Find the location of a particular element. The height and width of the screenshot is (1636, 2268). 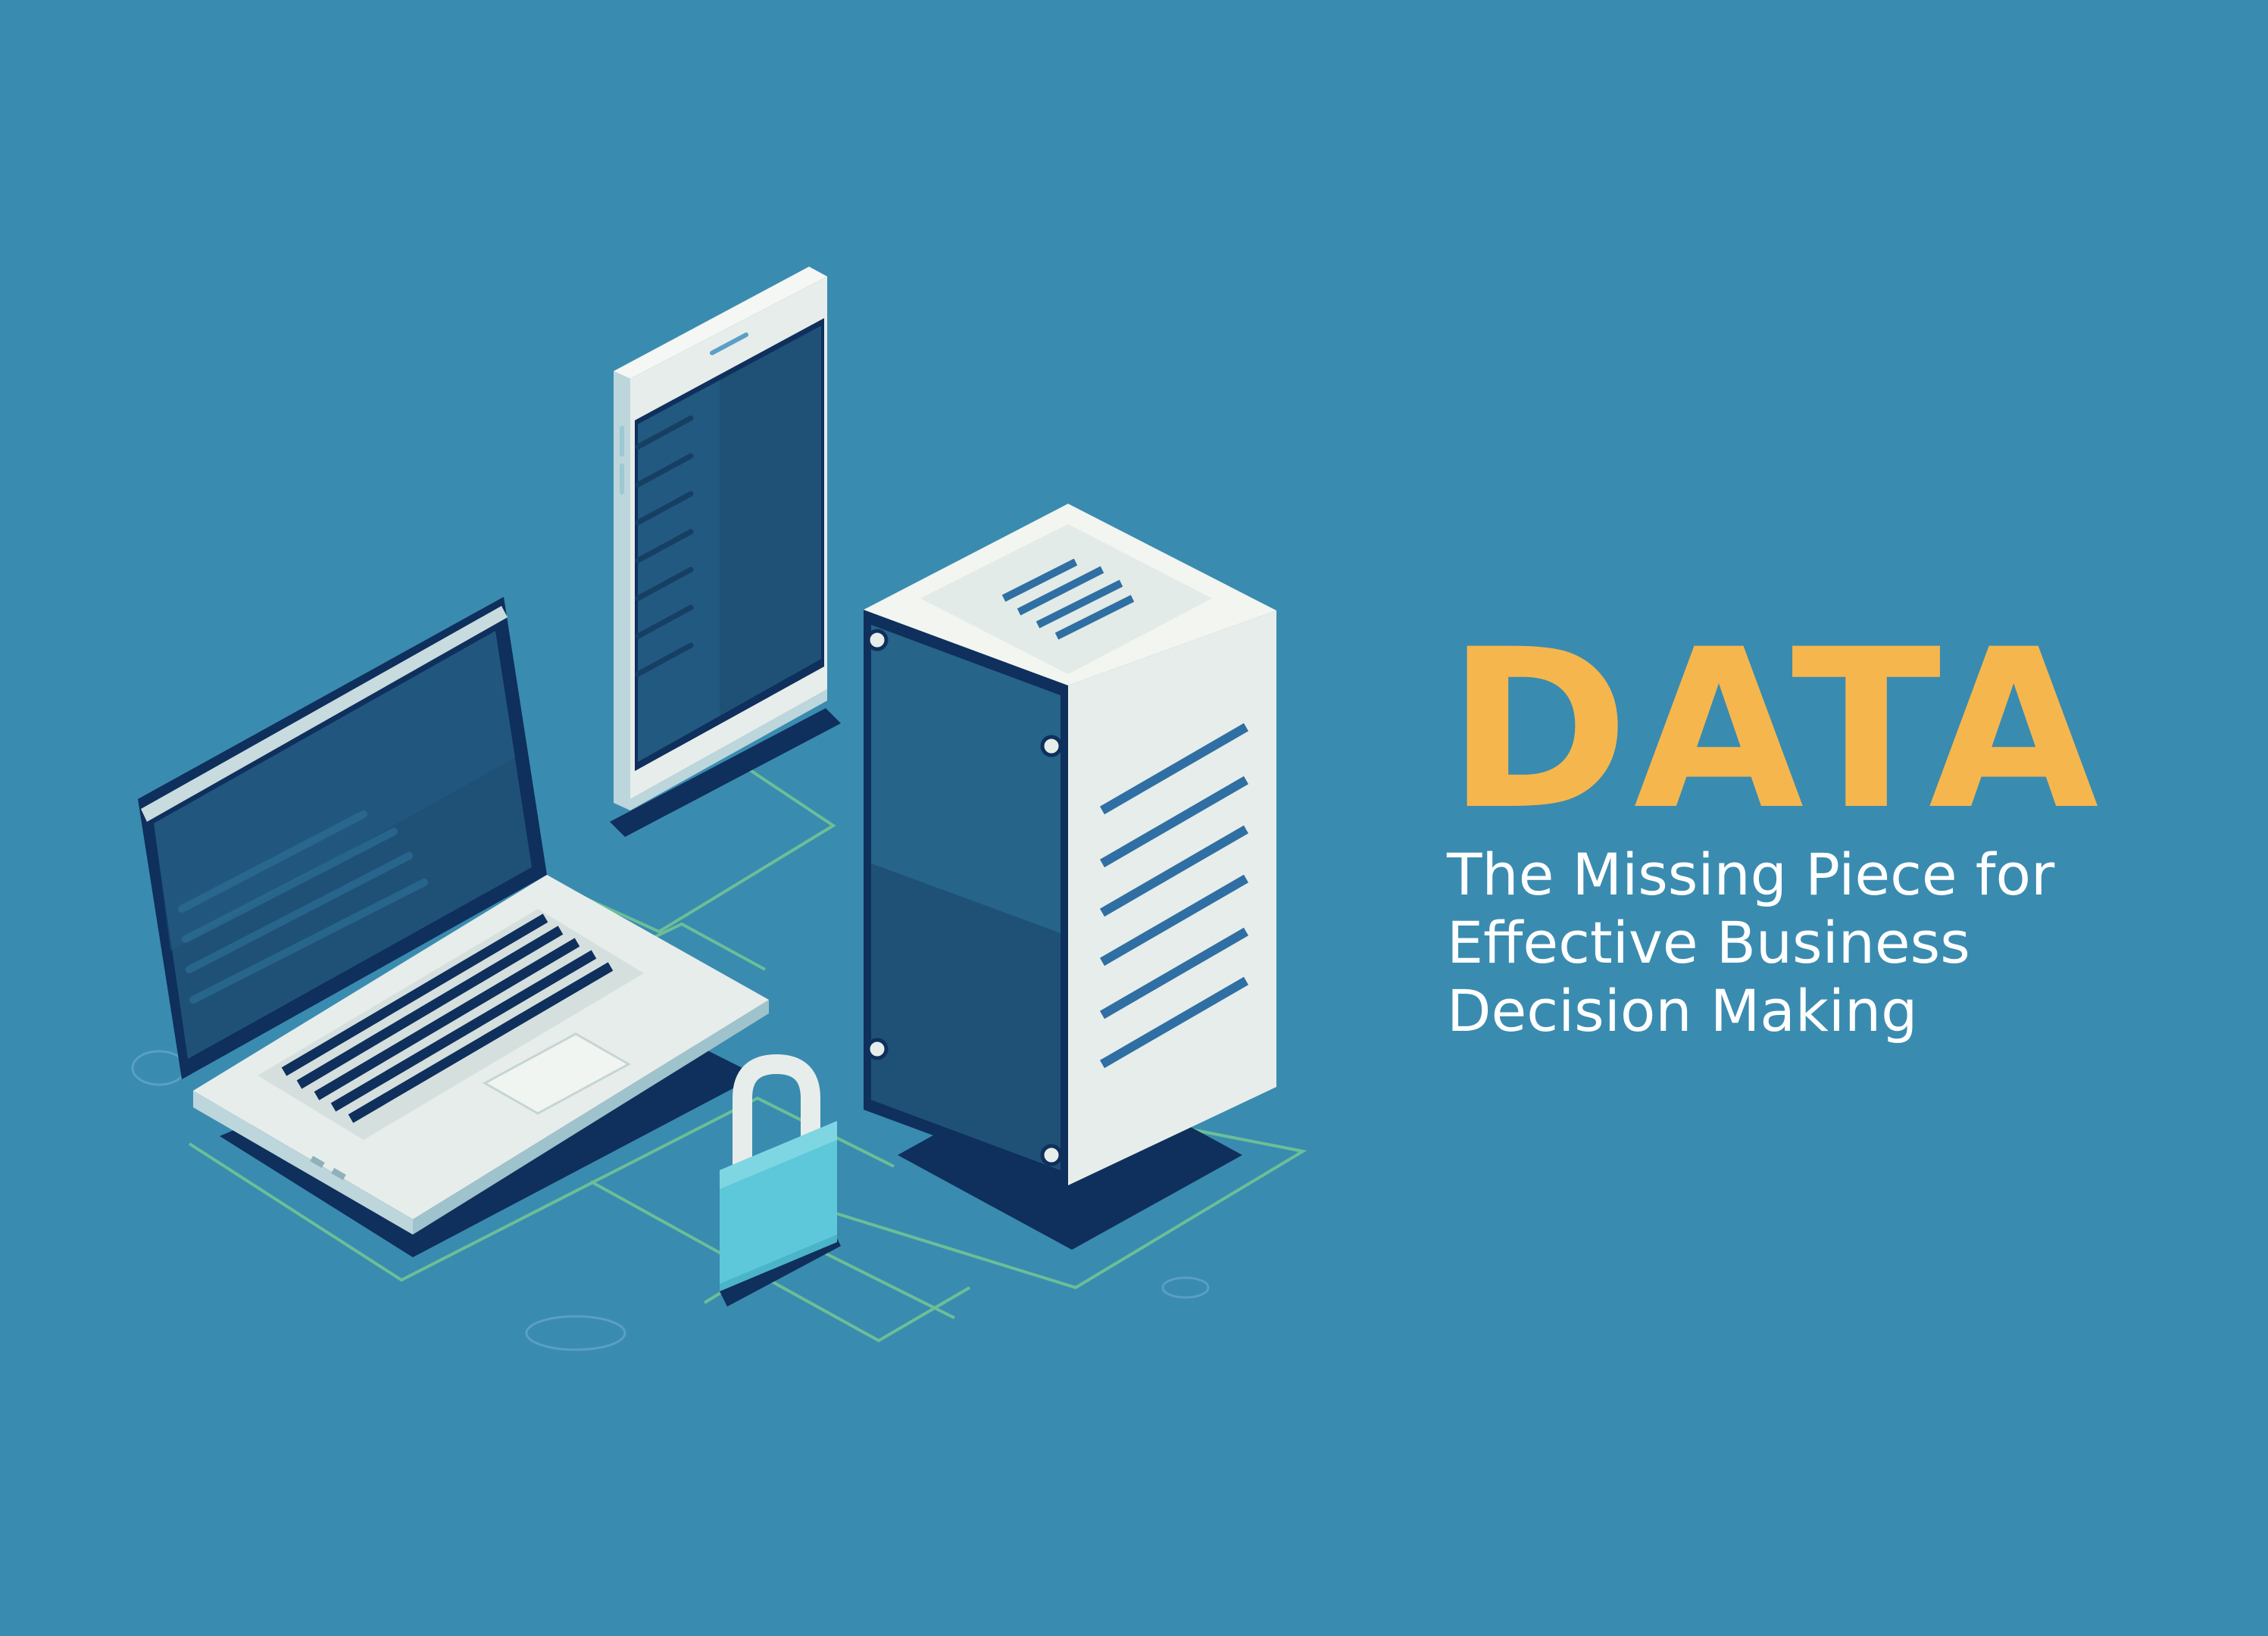

server-tower-icon is located at coordinates (1070, 877).